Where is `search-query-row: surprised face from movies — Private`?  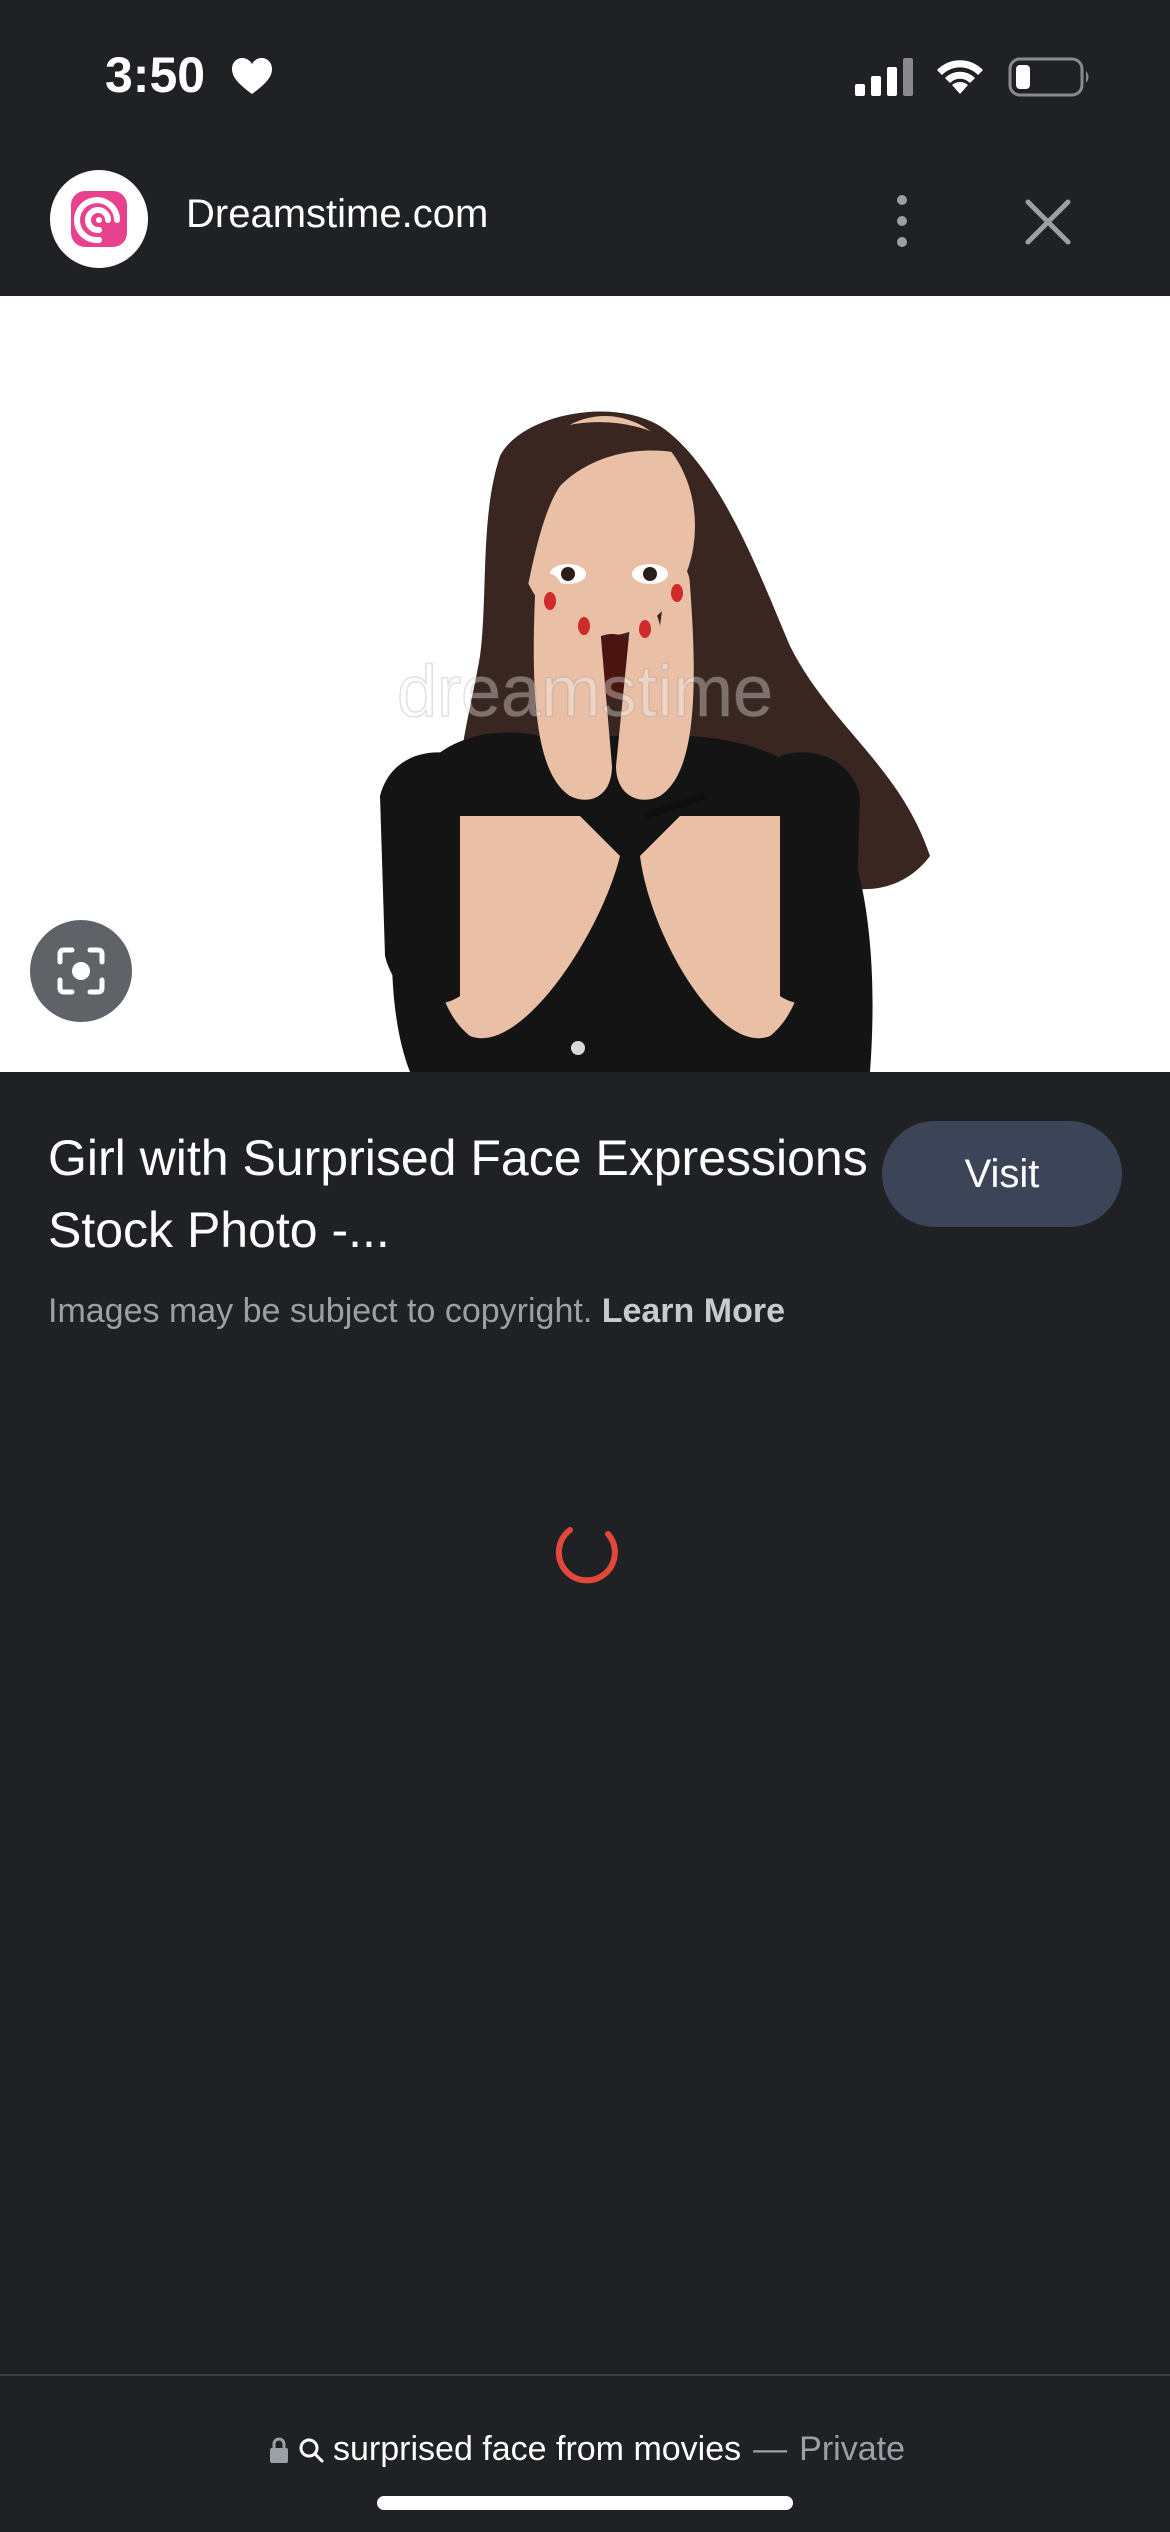 search-query-row: surprised face from movies — Private is located at coordinates (585, 2449).